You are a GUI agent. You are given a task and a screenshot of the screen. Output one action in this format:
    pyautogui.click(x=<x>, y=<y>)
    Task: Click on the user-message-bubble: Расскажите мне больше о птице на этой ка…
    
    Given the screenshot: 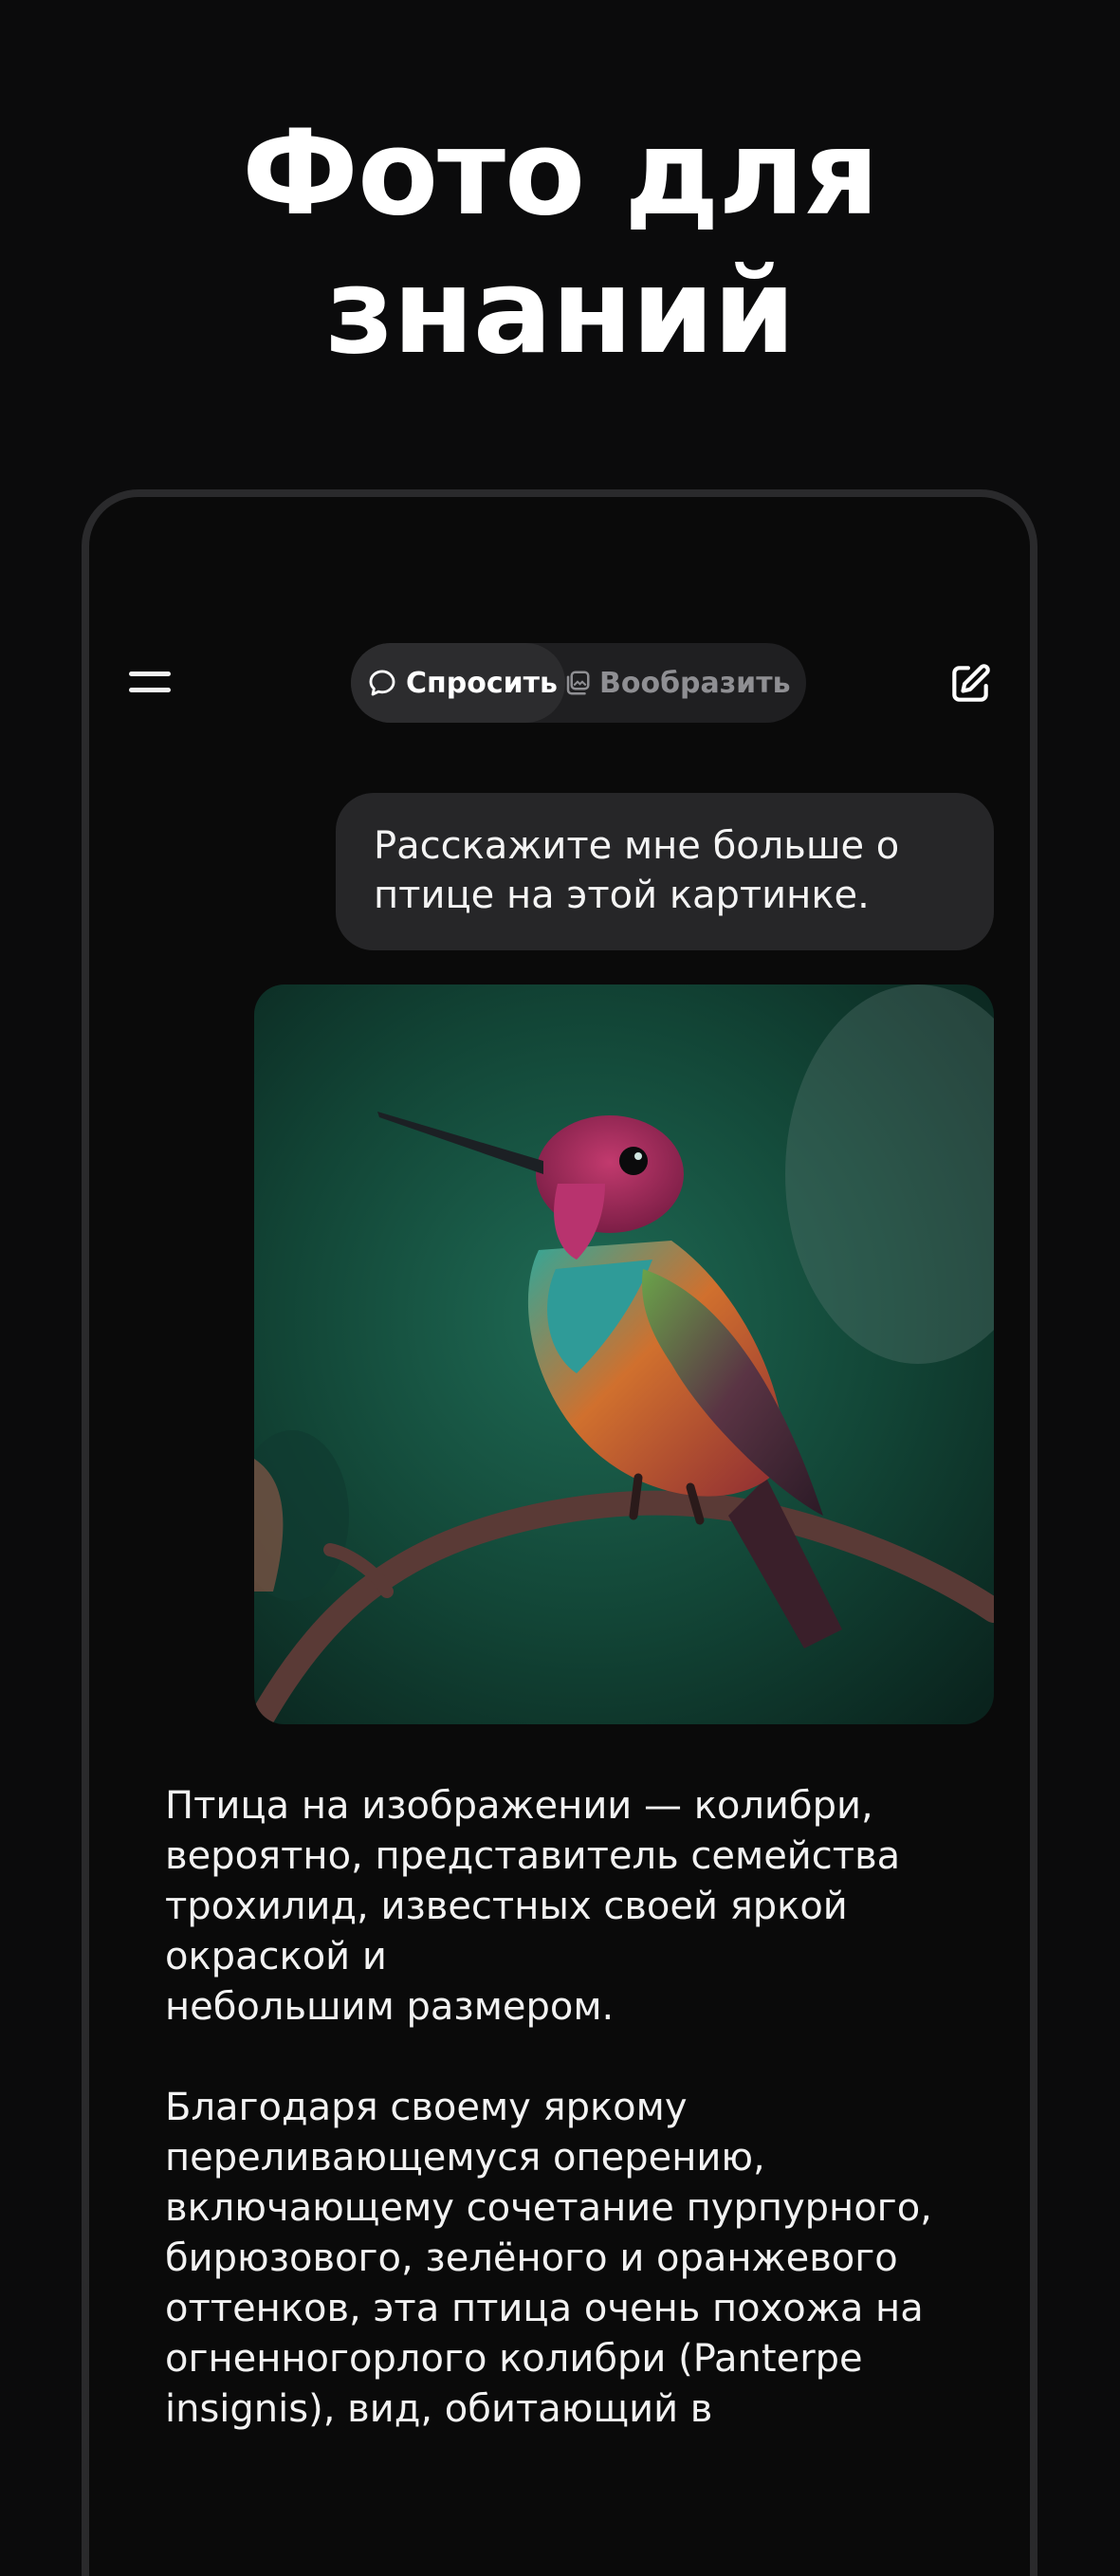 What is the action you would take?
    pyautogui.click(x=665, y=871)
    